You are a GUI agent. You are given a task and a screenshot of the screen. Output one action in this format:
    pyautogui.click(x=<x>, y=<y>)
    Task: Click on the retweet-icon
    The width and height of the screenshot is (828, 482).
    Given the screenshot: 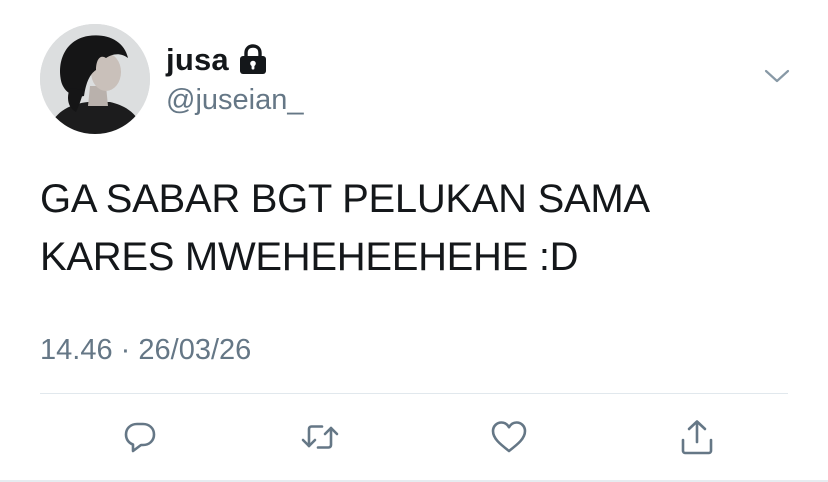 What is the action you would take?
    pyautogui.click(x=320, y=437)
    